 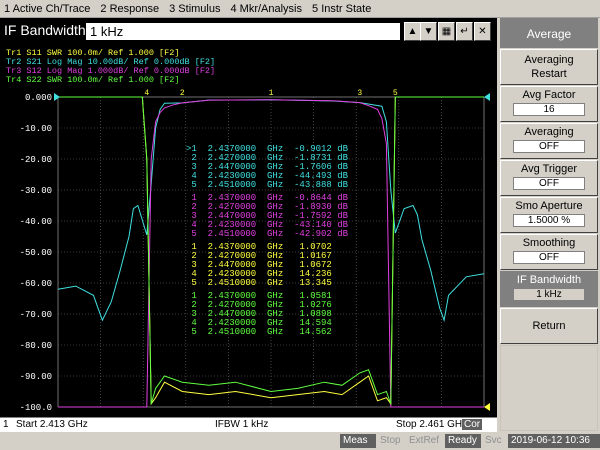 I want to click on smo-aperture-button: Smo Aperture 1.5000 %, so click(x=549, y=215).